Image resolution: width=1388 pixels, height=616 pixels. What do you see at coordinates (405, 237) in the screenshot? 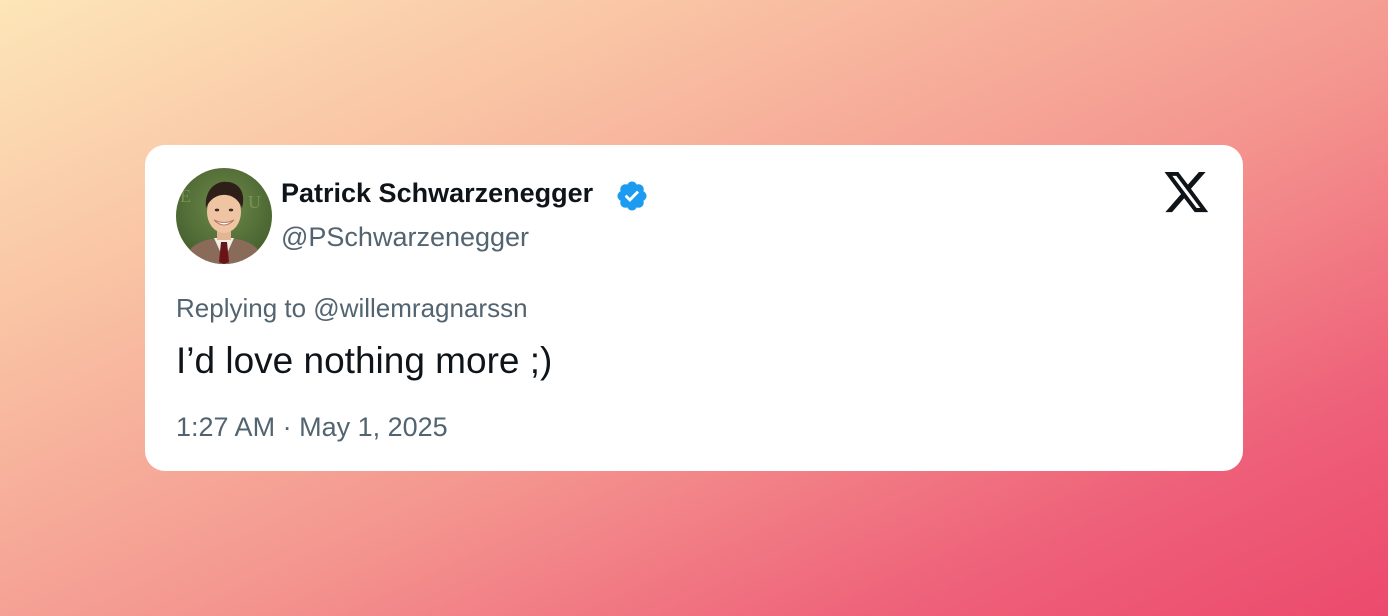
I see `author-handle: @PSchwarzenegger` at bounding box center [405, 237].